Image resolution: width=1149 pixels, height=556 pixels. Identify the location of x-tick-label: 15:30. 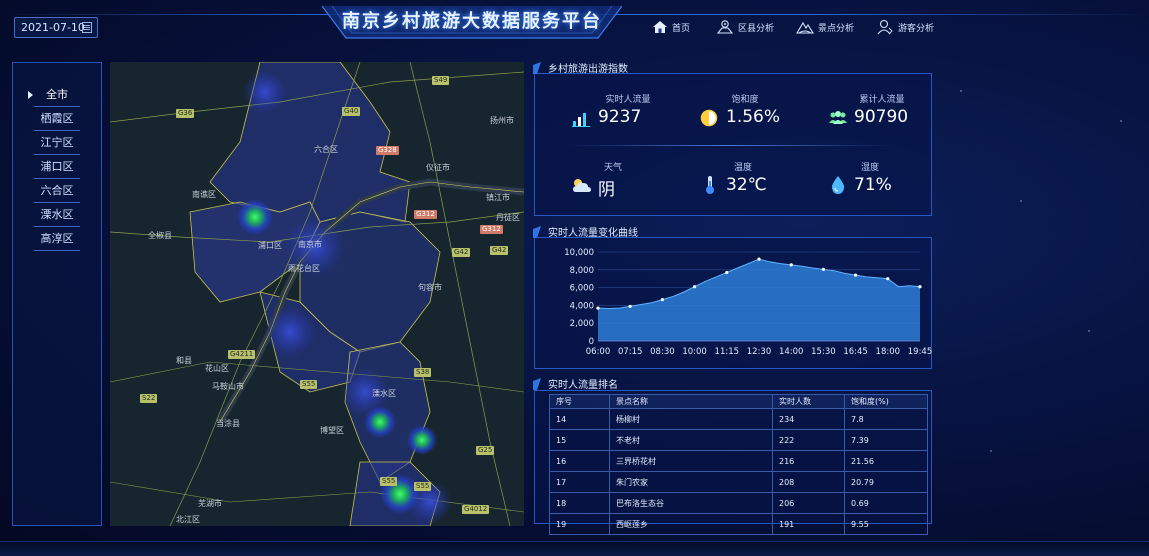
(823, 352).